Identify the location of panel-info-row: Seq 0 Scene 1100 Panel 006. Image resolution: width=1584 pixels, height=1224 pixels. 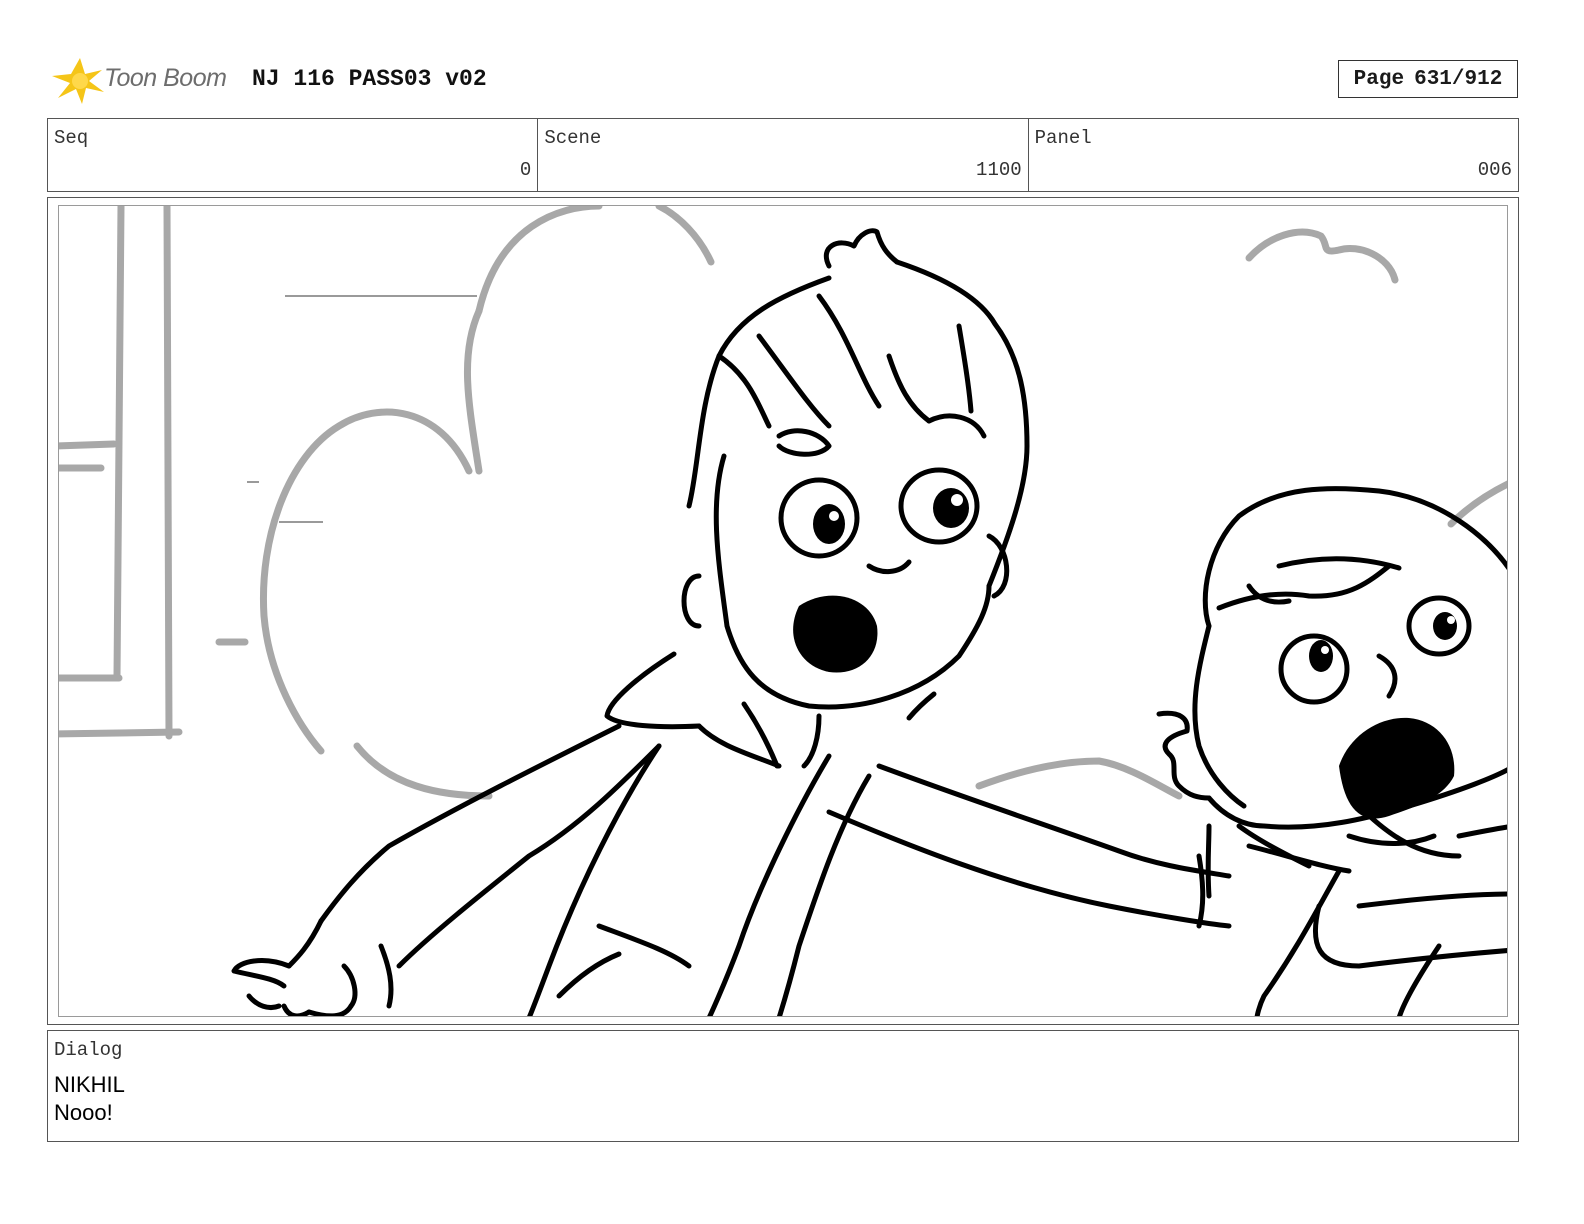
(783, 155).